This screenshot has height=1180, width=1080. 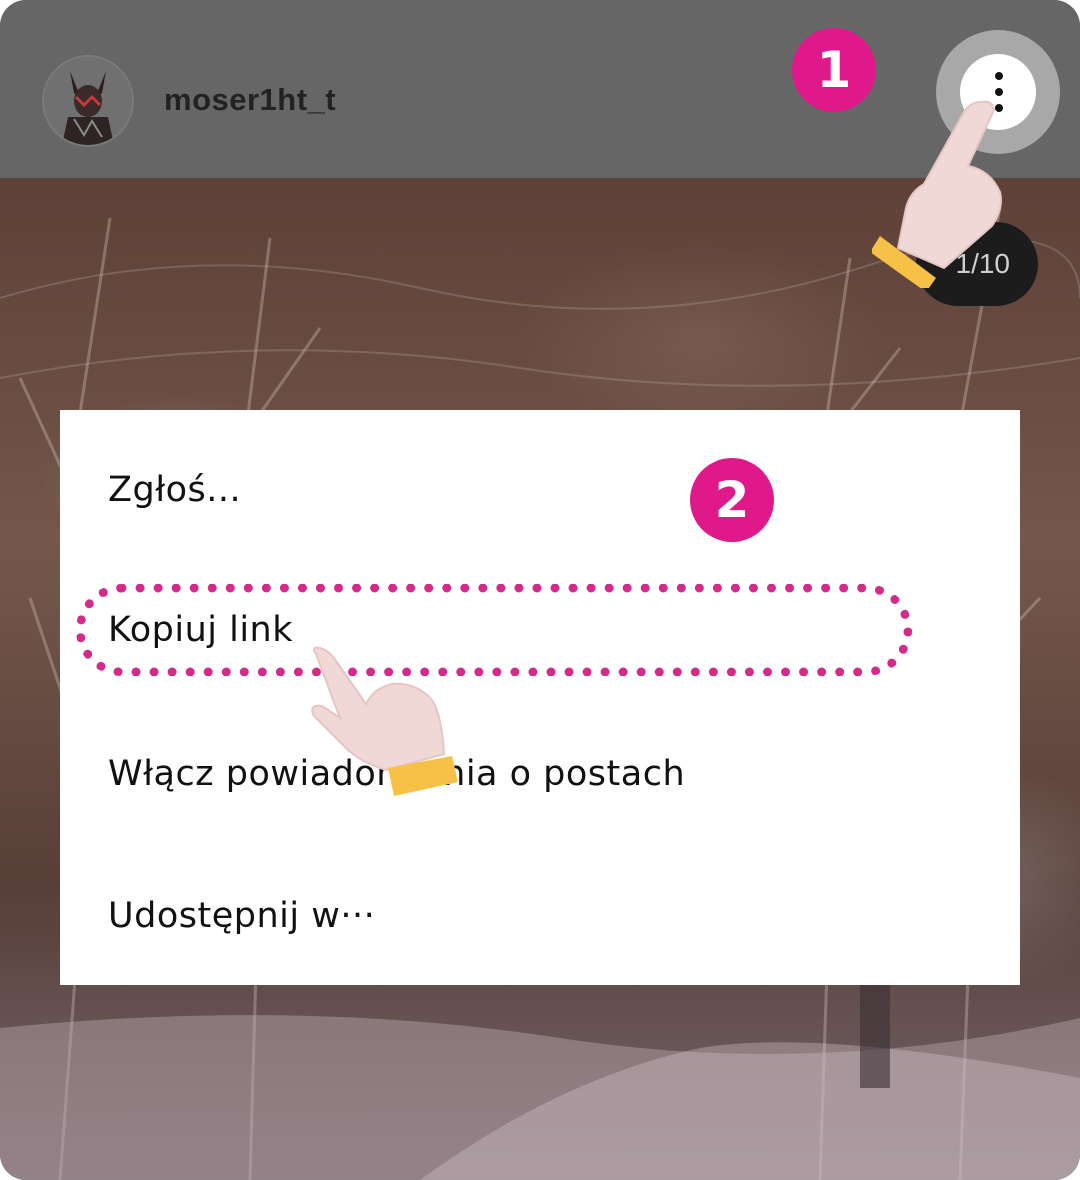 What do you see at coordinates (937, 194) in the screenshot?
I see `pointing-hand-icon` at bounding box center [937, 194].